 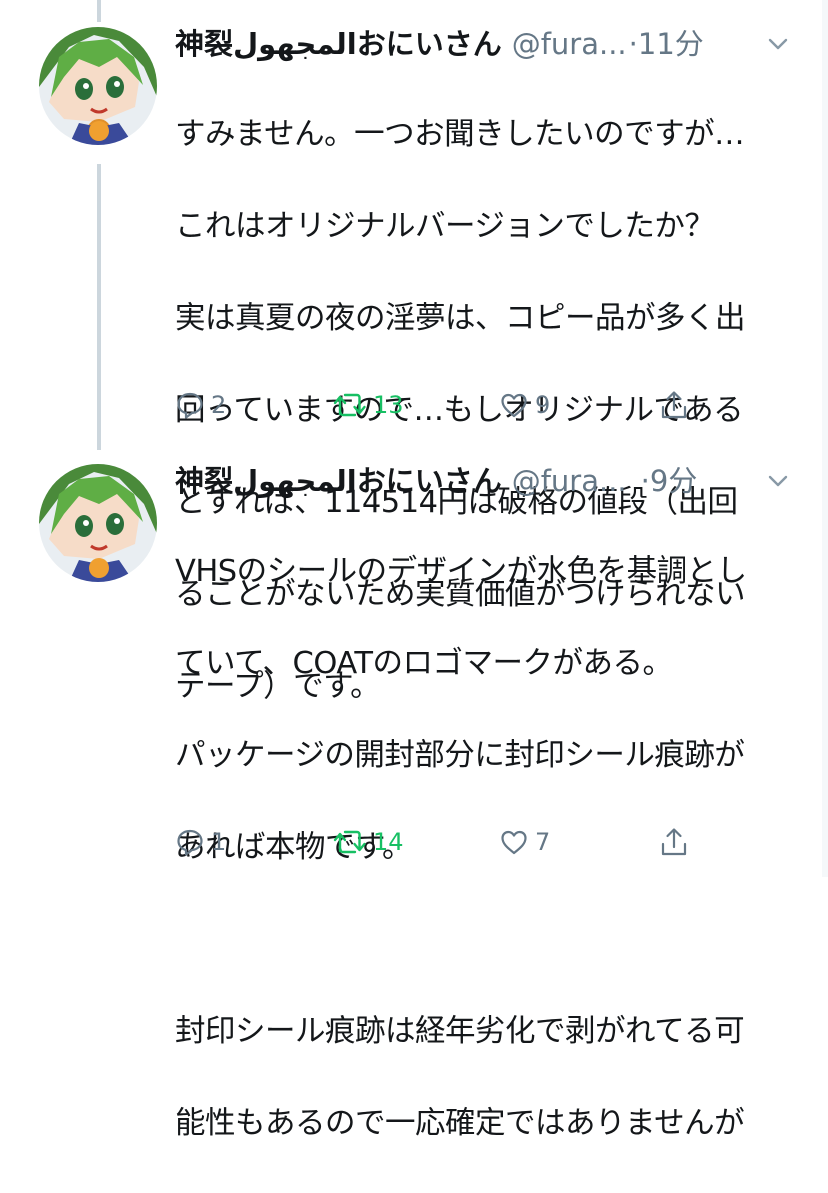 I want to click on tweet-header: 神裂المجهولおにいさん @fura... ·9分, so click(x=490, y=481).